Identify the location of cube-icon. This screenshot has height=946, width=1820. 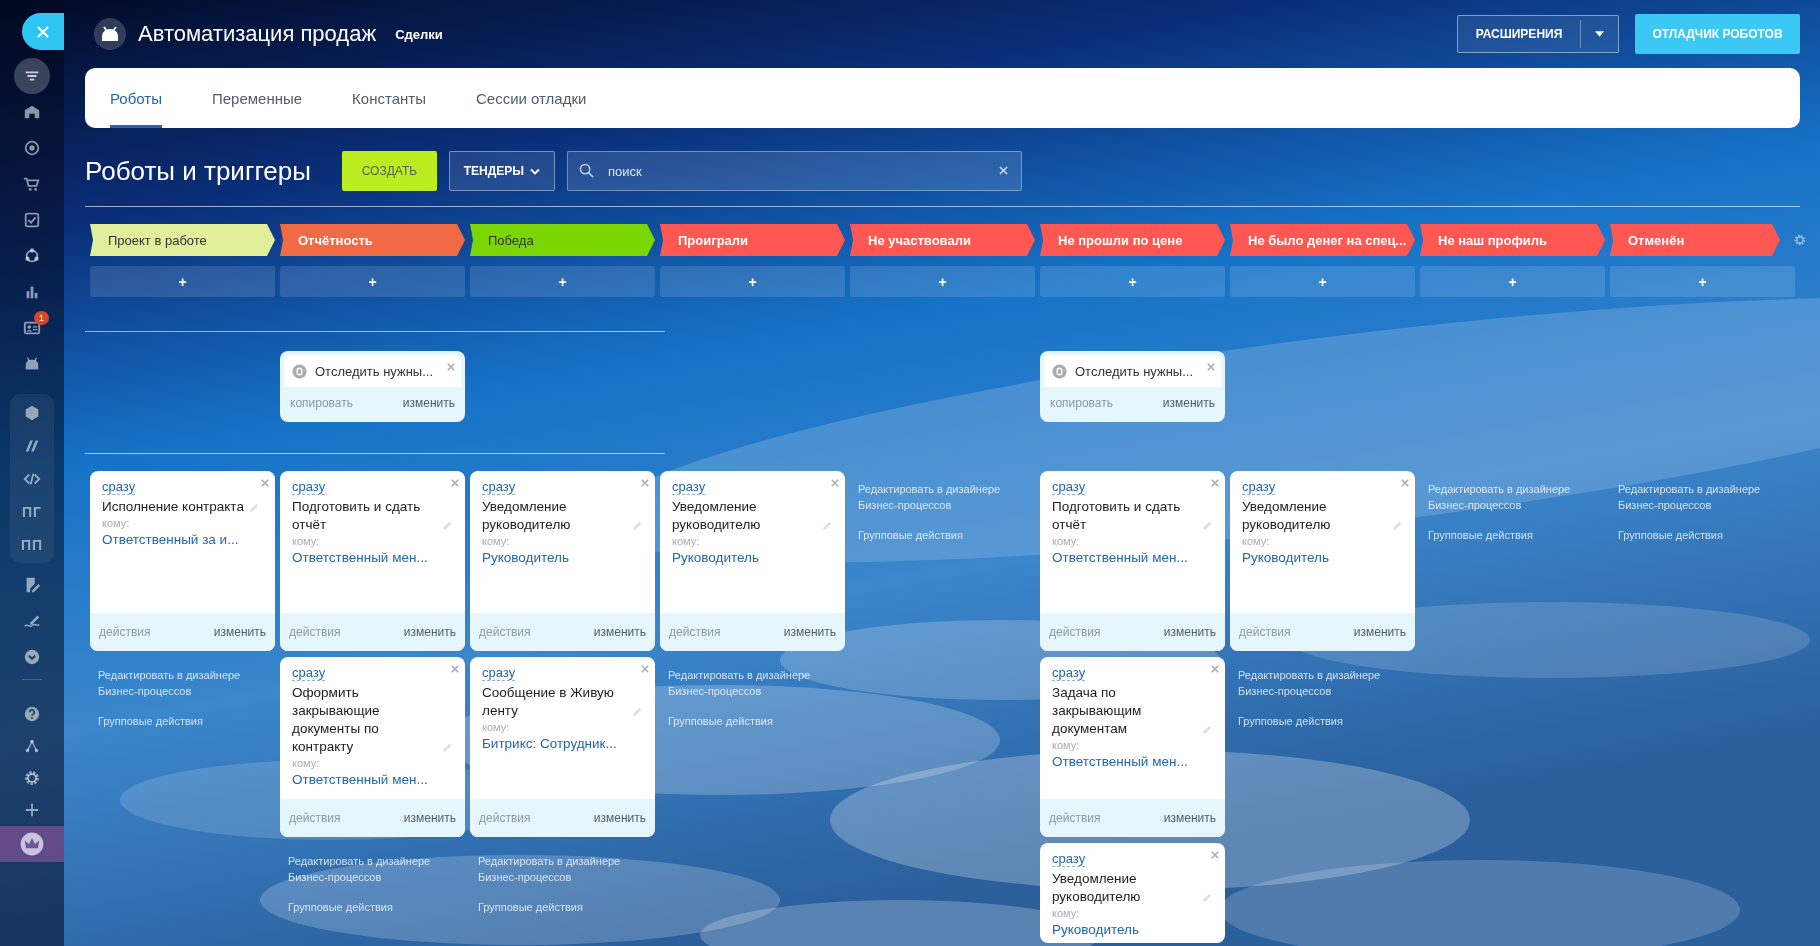
(32, 412).